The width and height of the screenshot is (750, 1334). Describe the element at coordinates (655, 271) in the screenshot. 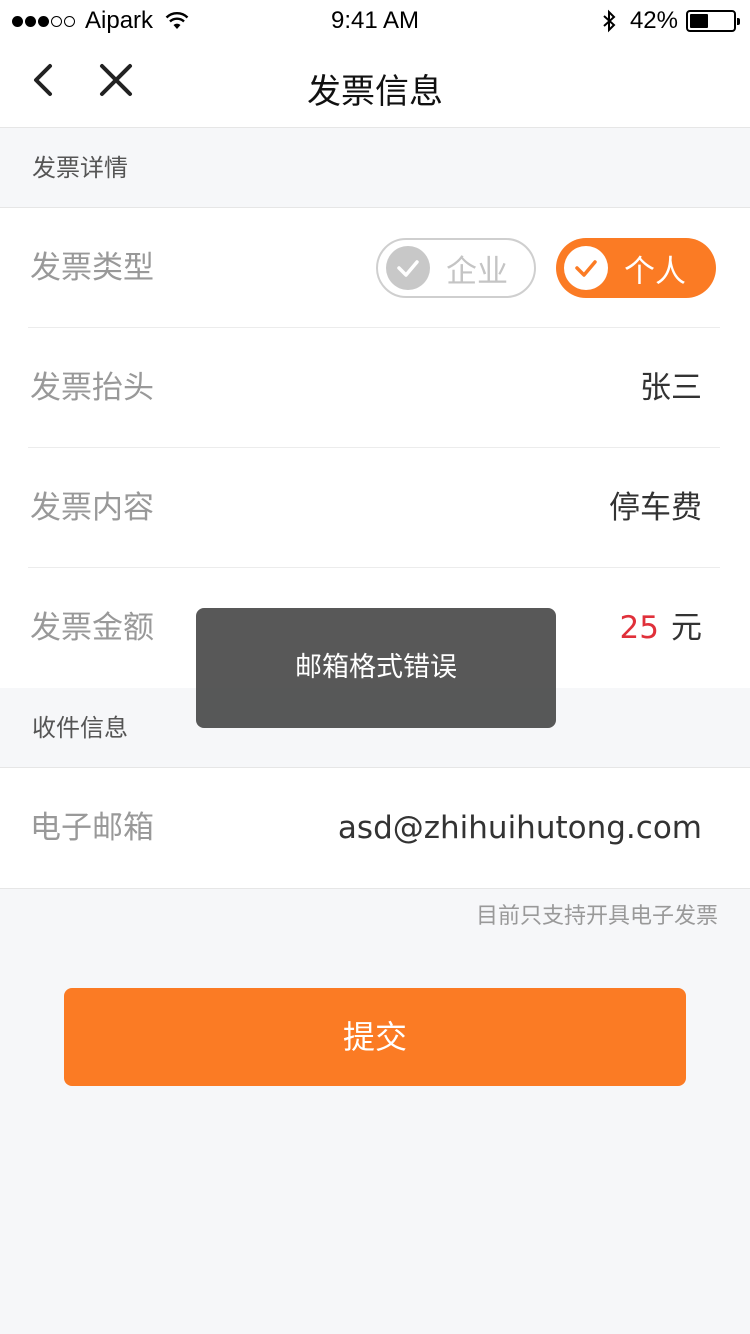

I see `invoice-type-personal-label: 个人` at that location.